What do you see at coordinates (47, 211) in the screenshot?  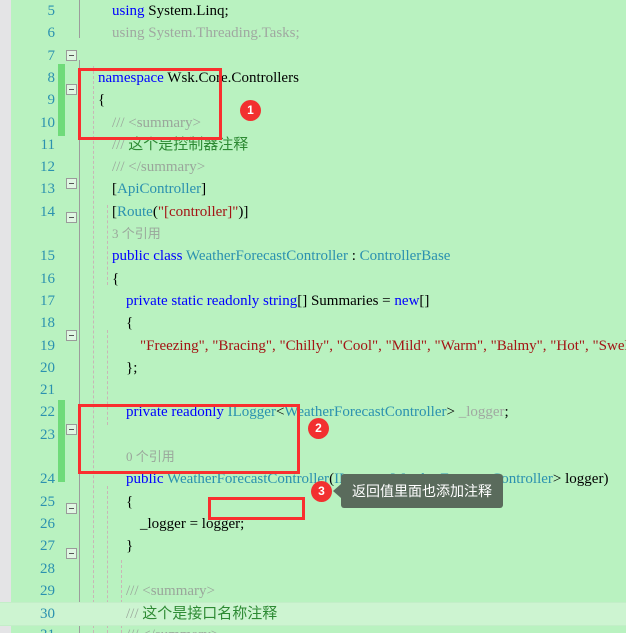 I see `line-number: 14` at bounding box center [47, 211].